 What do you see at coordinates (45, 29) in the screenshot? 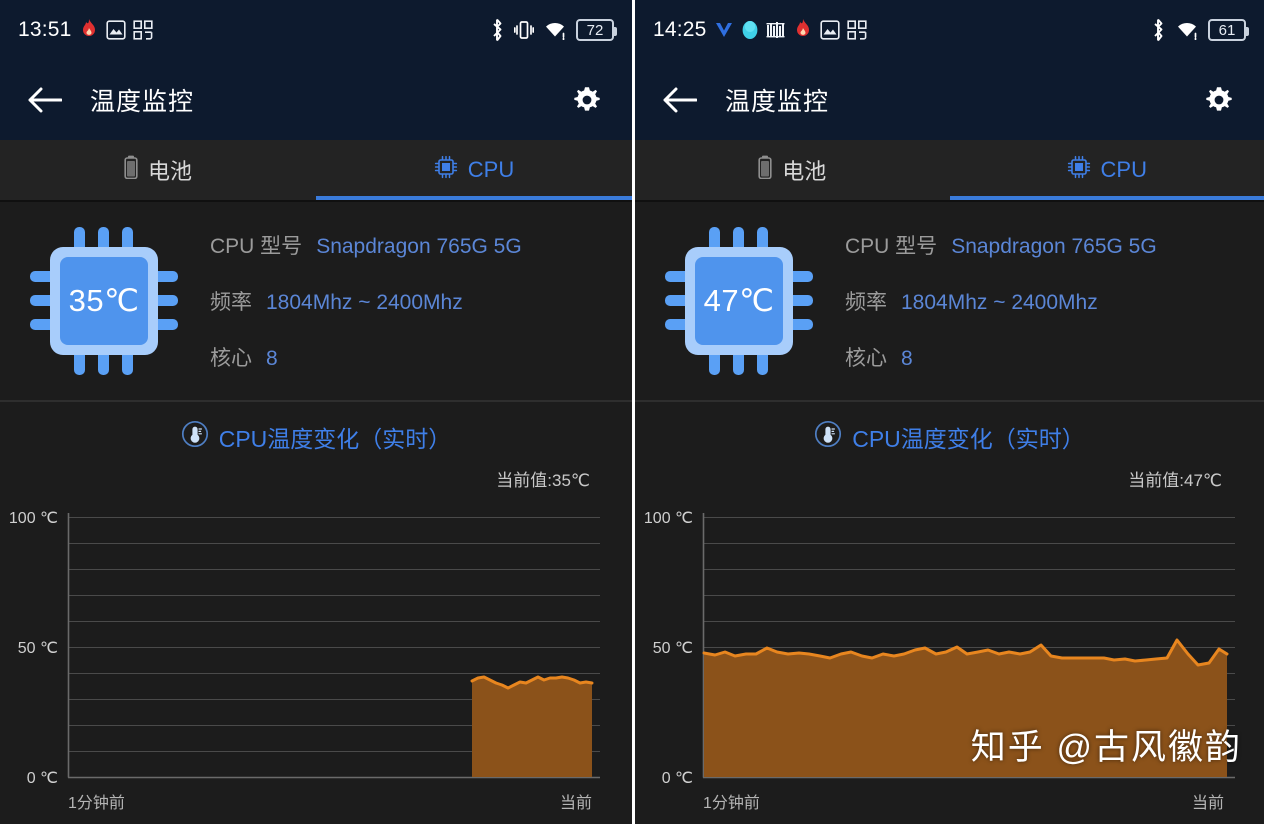
I see `status-clock: 13:51` at bounding box center [45, 29].